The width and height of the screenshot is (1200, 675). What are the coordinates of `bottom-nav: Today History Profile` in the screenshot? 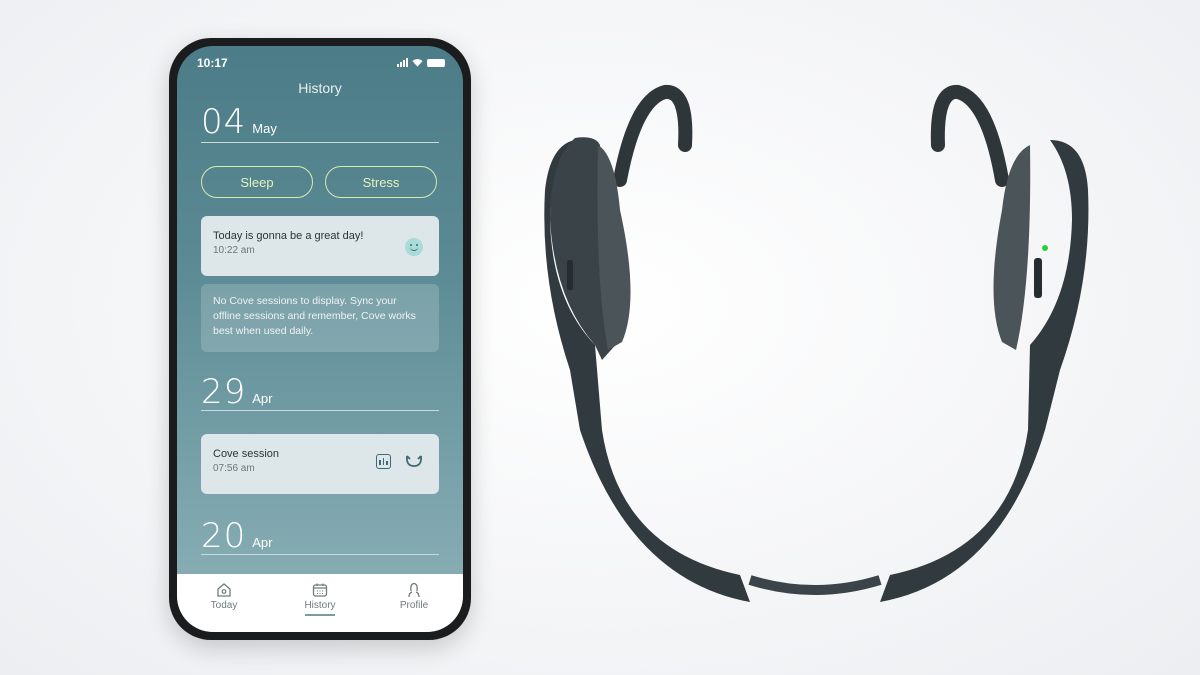 It's located at (320, 603).